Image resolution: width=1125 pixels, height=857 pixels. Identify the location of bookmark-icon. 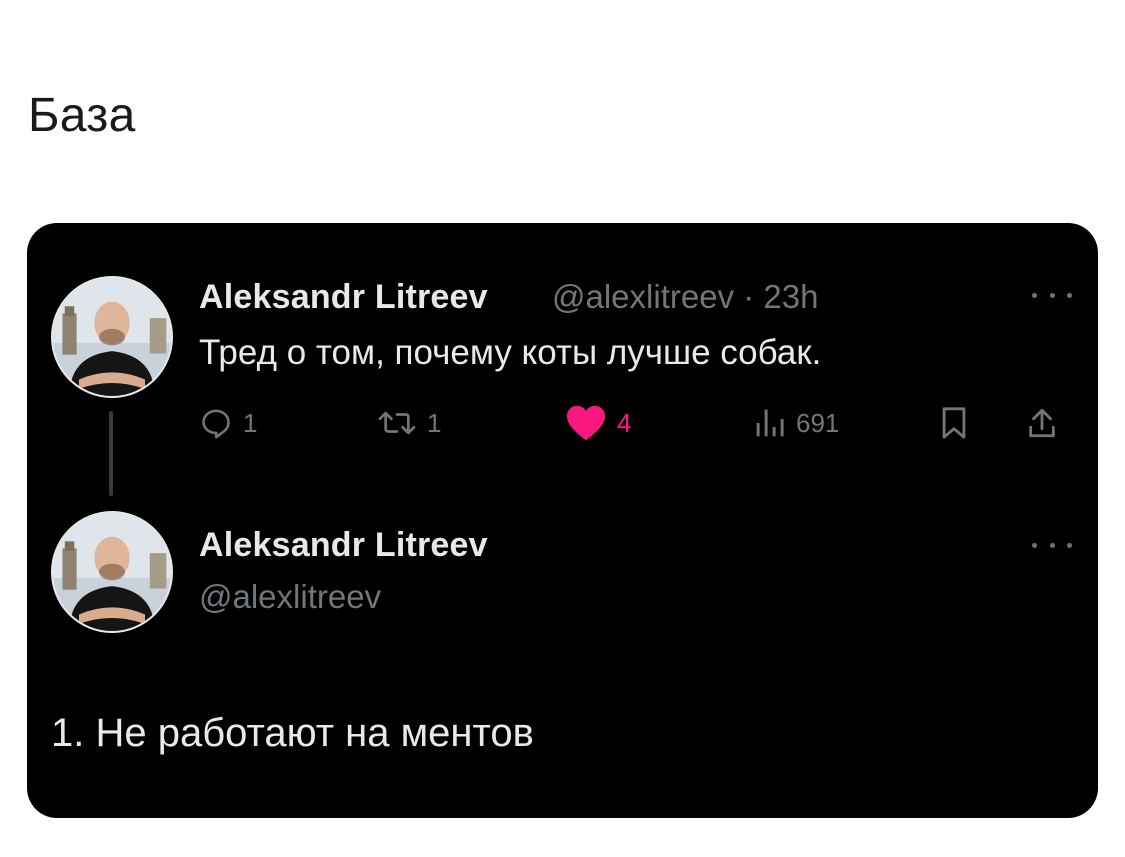
(954, 423).